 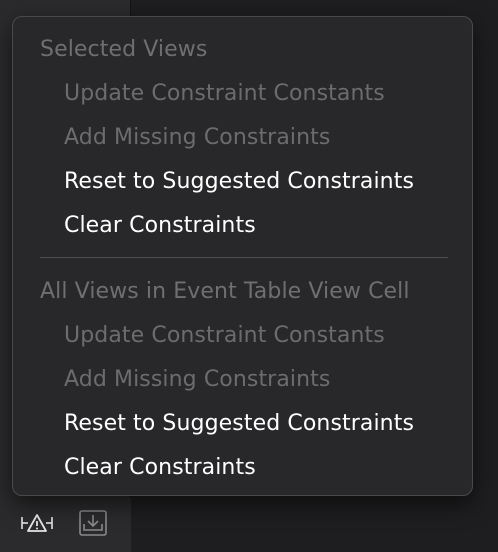 I want to click on menu-item-clear-constraints-all: Clear Constraints, so click(x=160, y=468).